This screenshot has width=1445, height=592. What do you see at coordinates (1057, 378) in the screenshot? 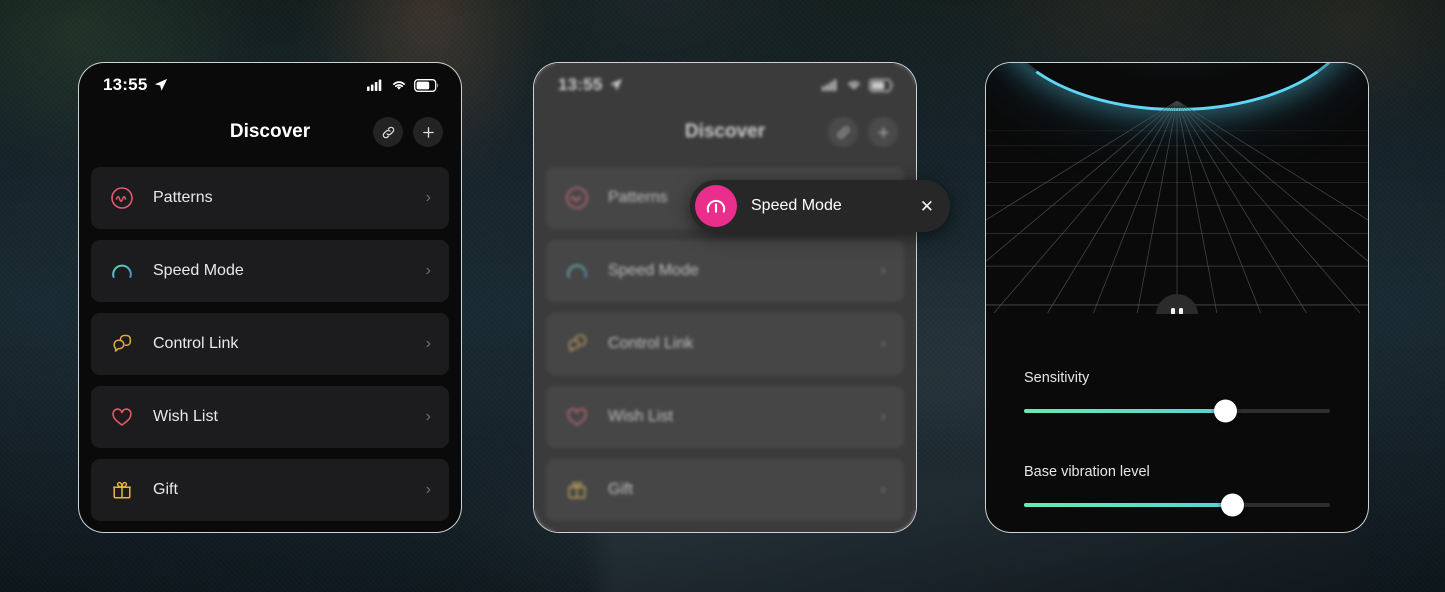
I see `sensitivity-label: Sensitivity` at bounding box center [1057, 378].